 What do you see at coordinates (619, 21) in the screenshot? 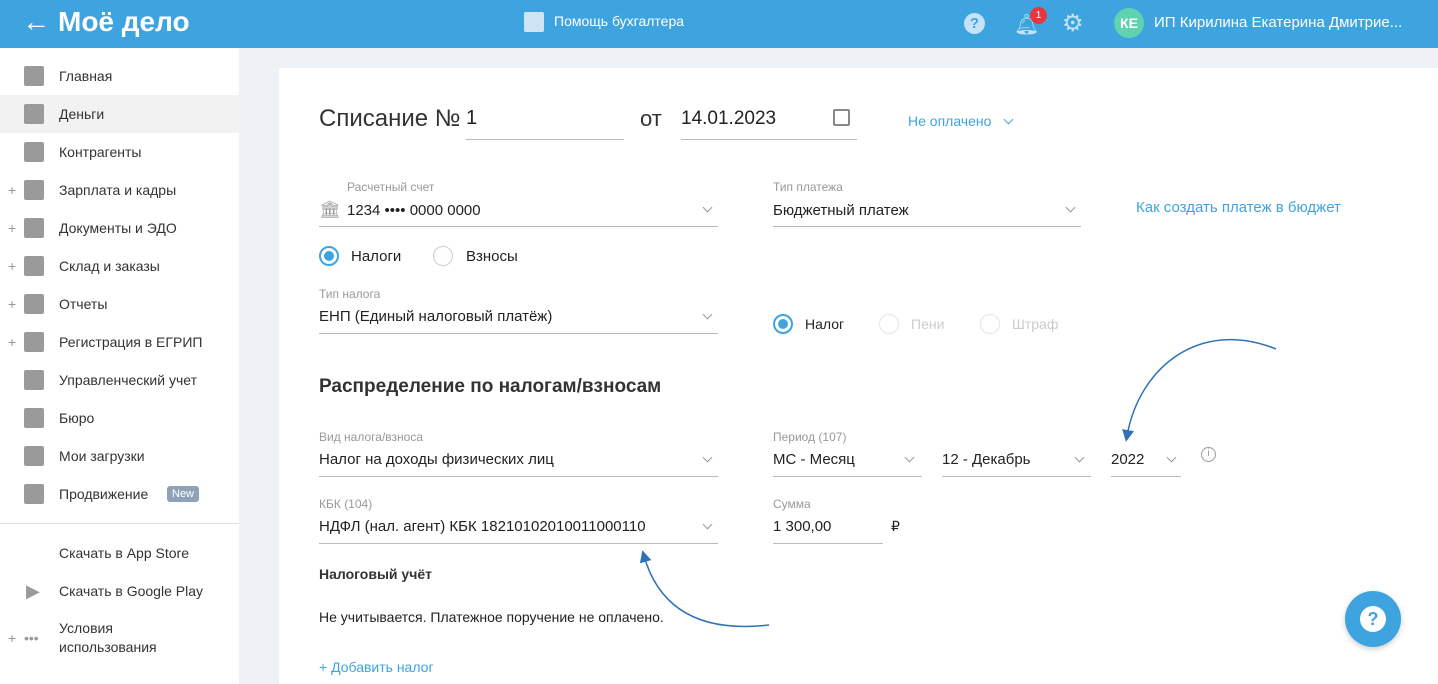
I see `help-accountant-link: Помощь бухгалтера` at bounding box center [619, 21].